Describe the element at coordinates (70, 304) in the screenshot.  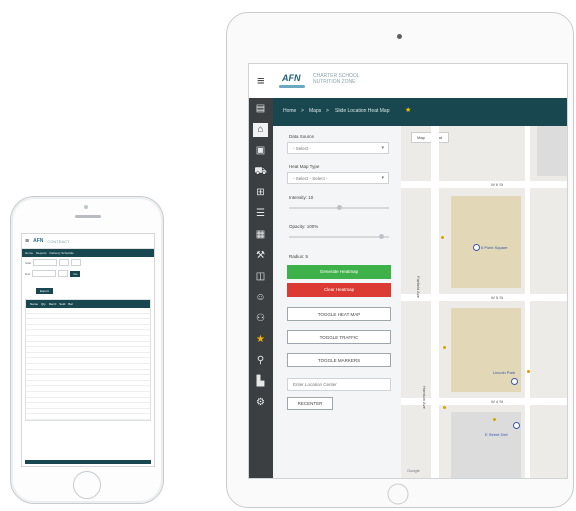
I see `phone-col-header: Bal` at that location.